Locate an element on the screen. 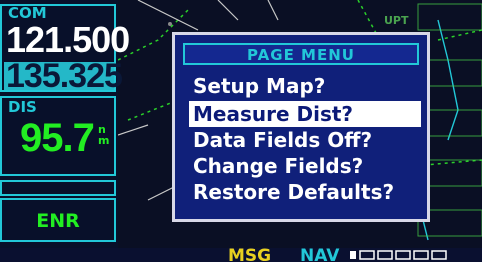 Image resolution: width=482 pixels, height=262 pixels. cdi-indicator is located at coordinates (398, 255).